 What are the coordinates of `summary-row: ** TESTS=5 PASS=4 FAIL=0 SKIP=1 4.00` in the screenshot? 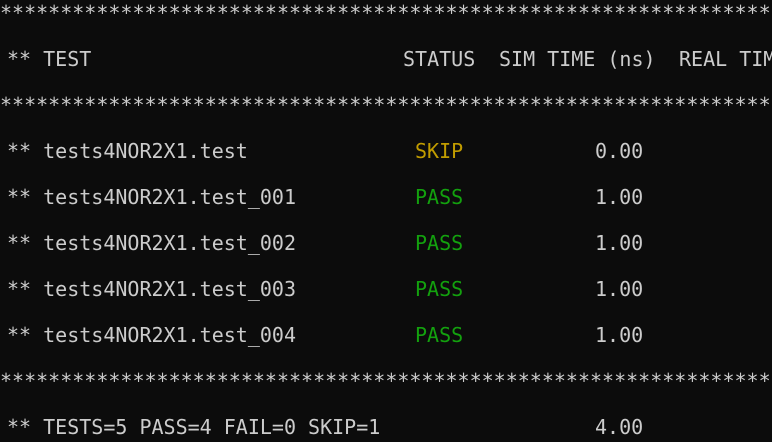 It's located at (386, 427).